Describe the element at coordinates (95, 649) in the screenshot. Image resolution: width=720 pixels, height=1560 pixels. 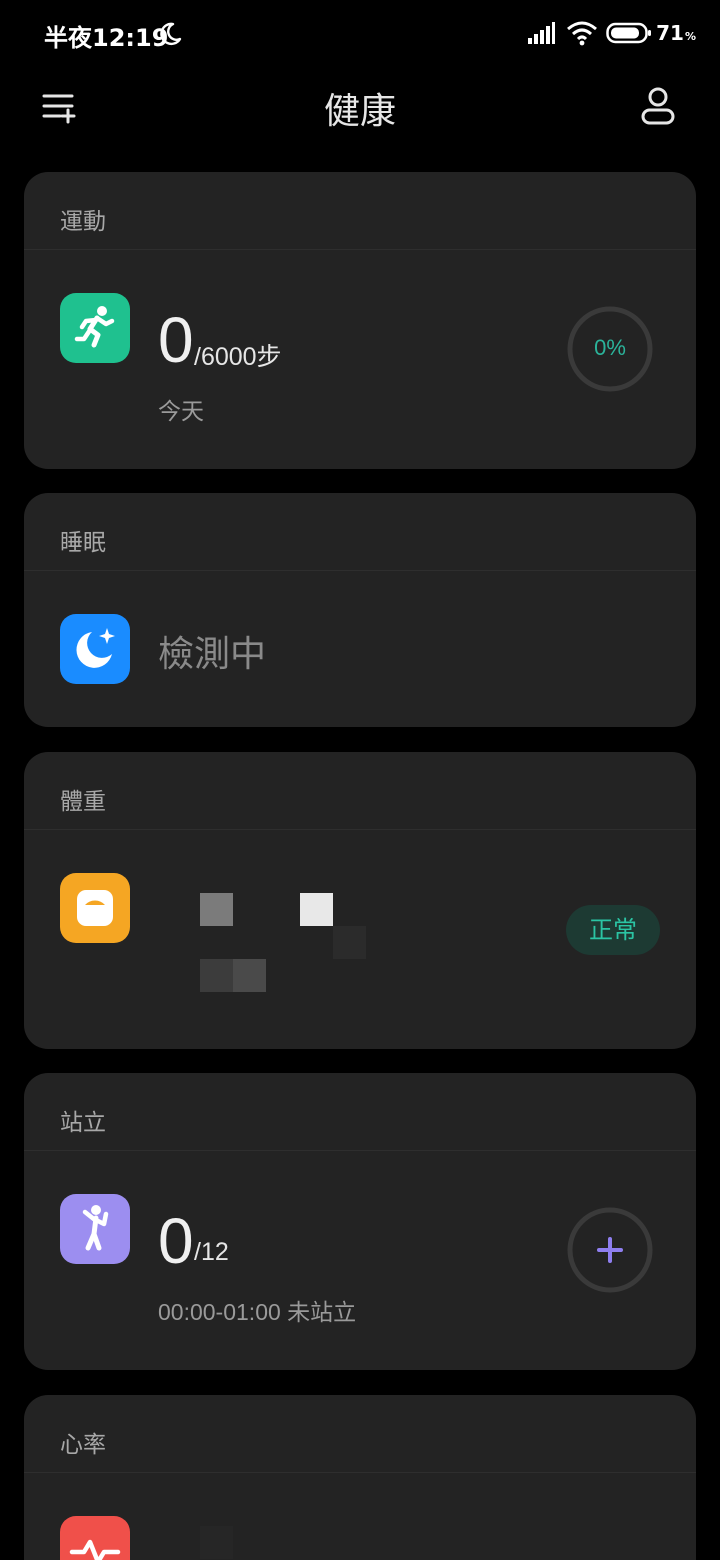
I see `sleep-moon-icon` at that location.